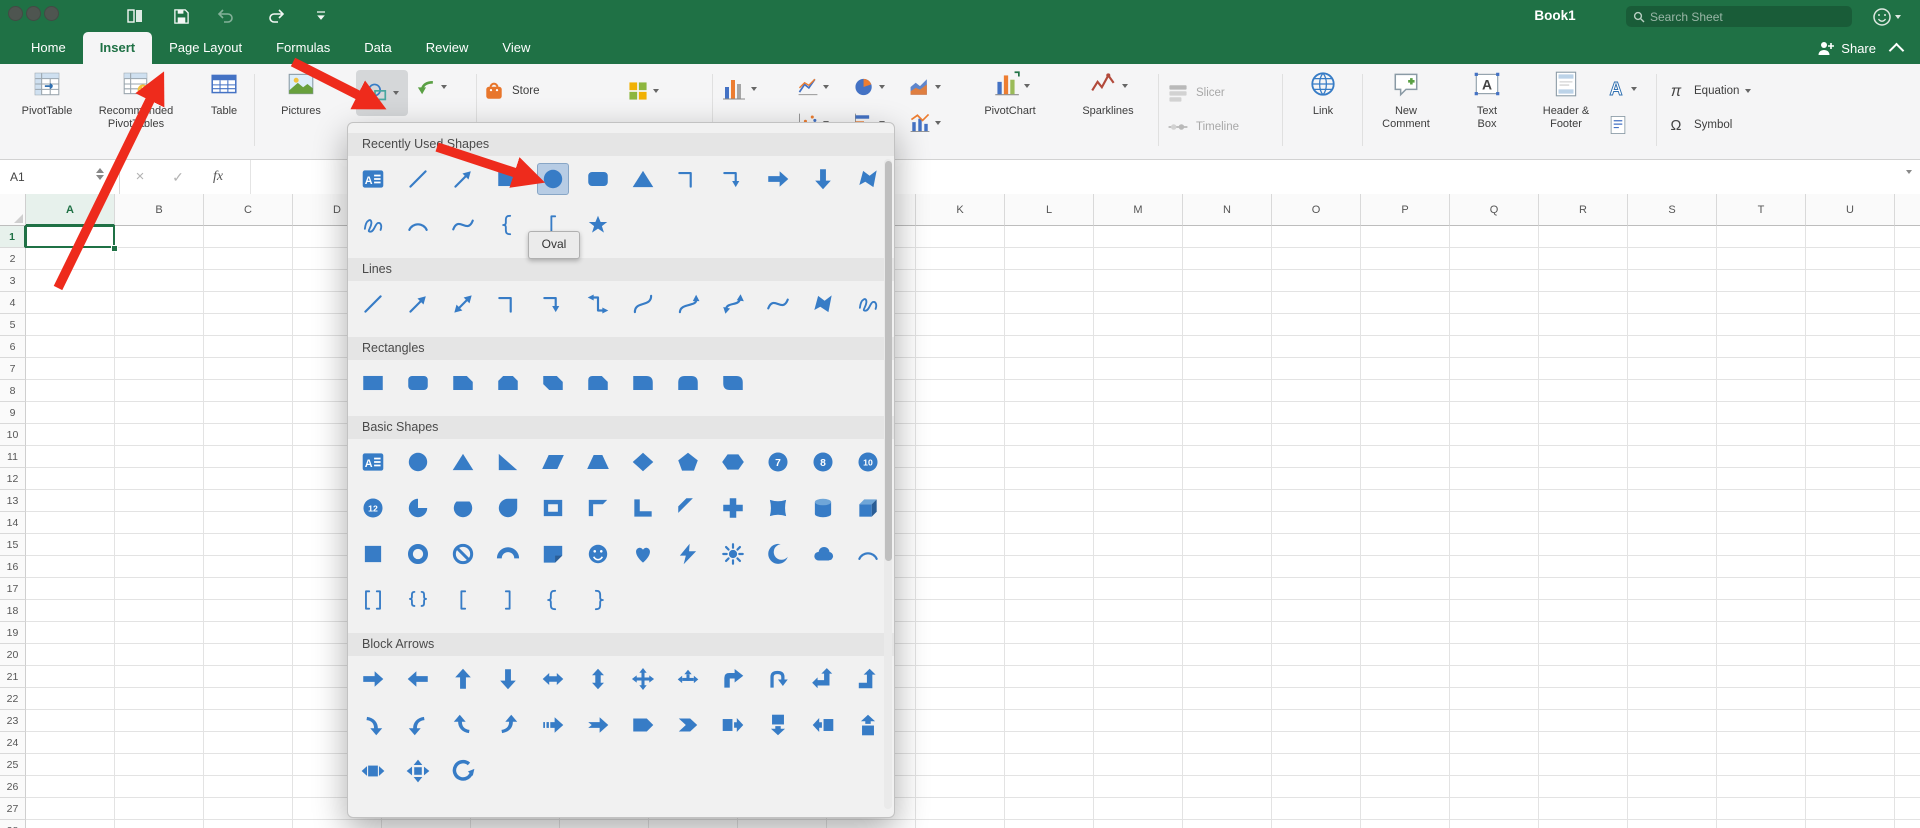  Describe the element at coordinates (13, 567) in the screenshot. I see `row-header-16: 16` at that location.